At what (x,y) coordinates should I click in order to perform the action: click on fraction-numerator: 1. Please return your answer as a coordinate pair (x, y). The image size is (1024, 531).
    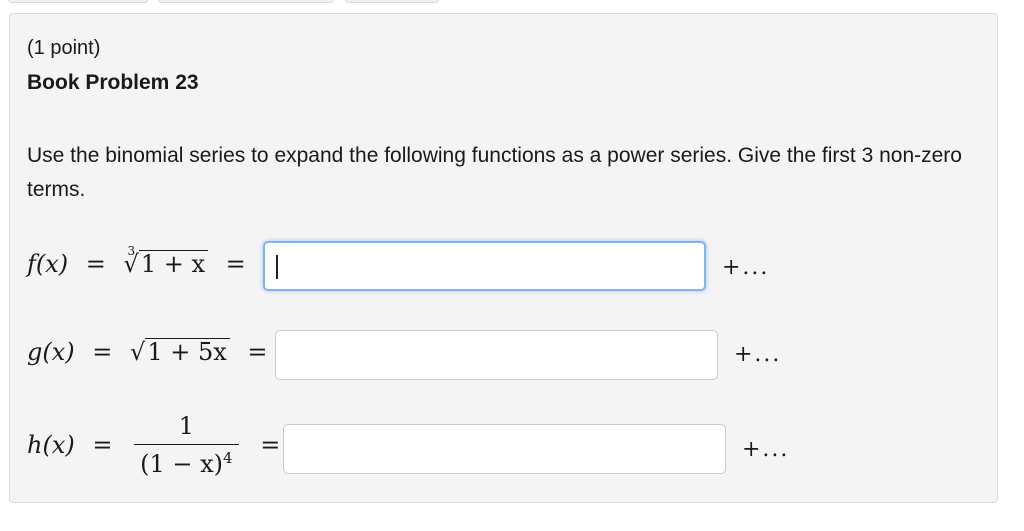
    Looking at the image, I should click on (186, 428).